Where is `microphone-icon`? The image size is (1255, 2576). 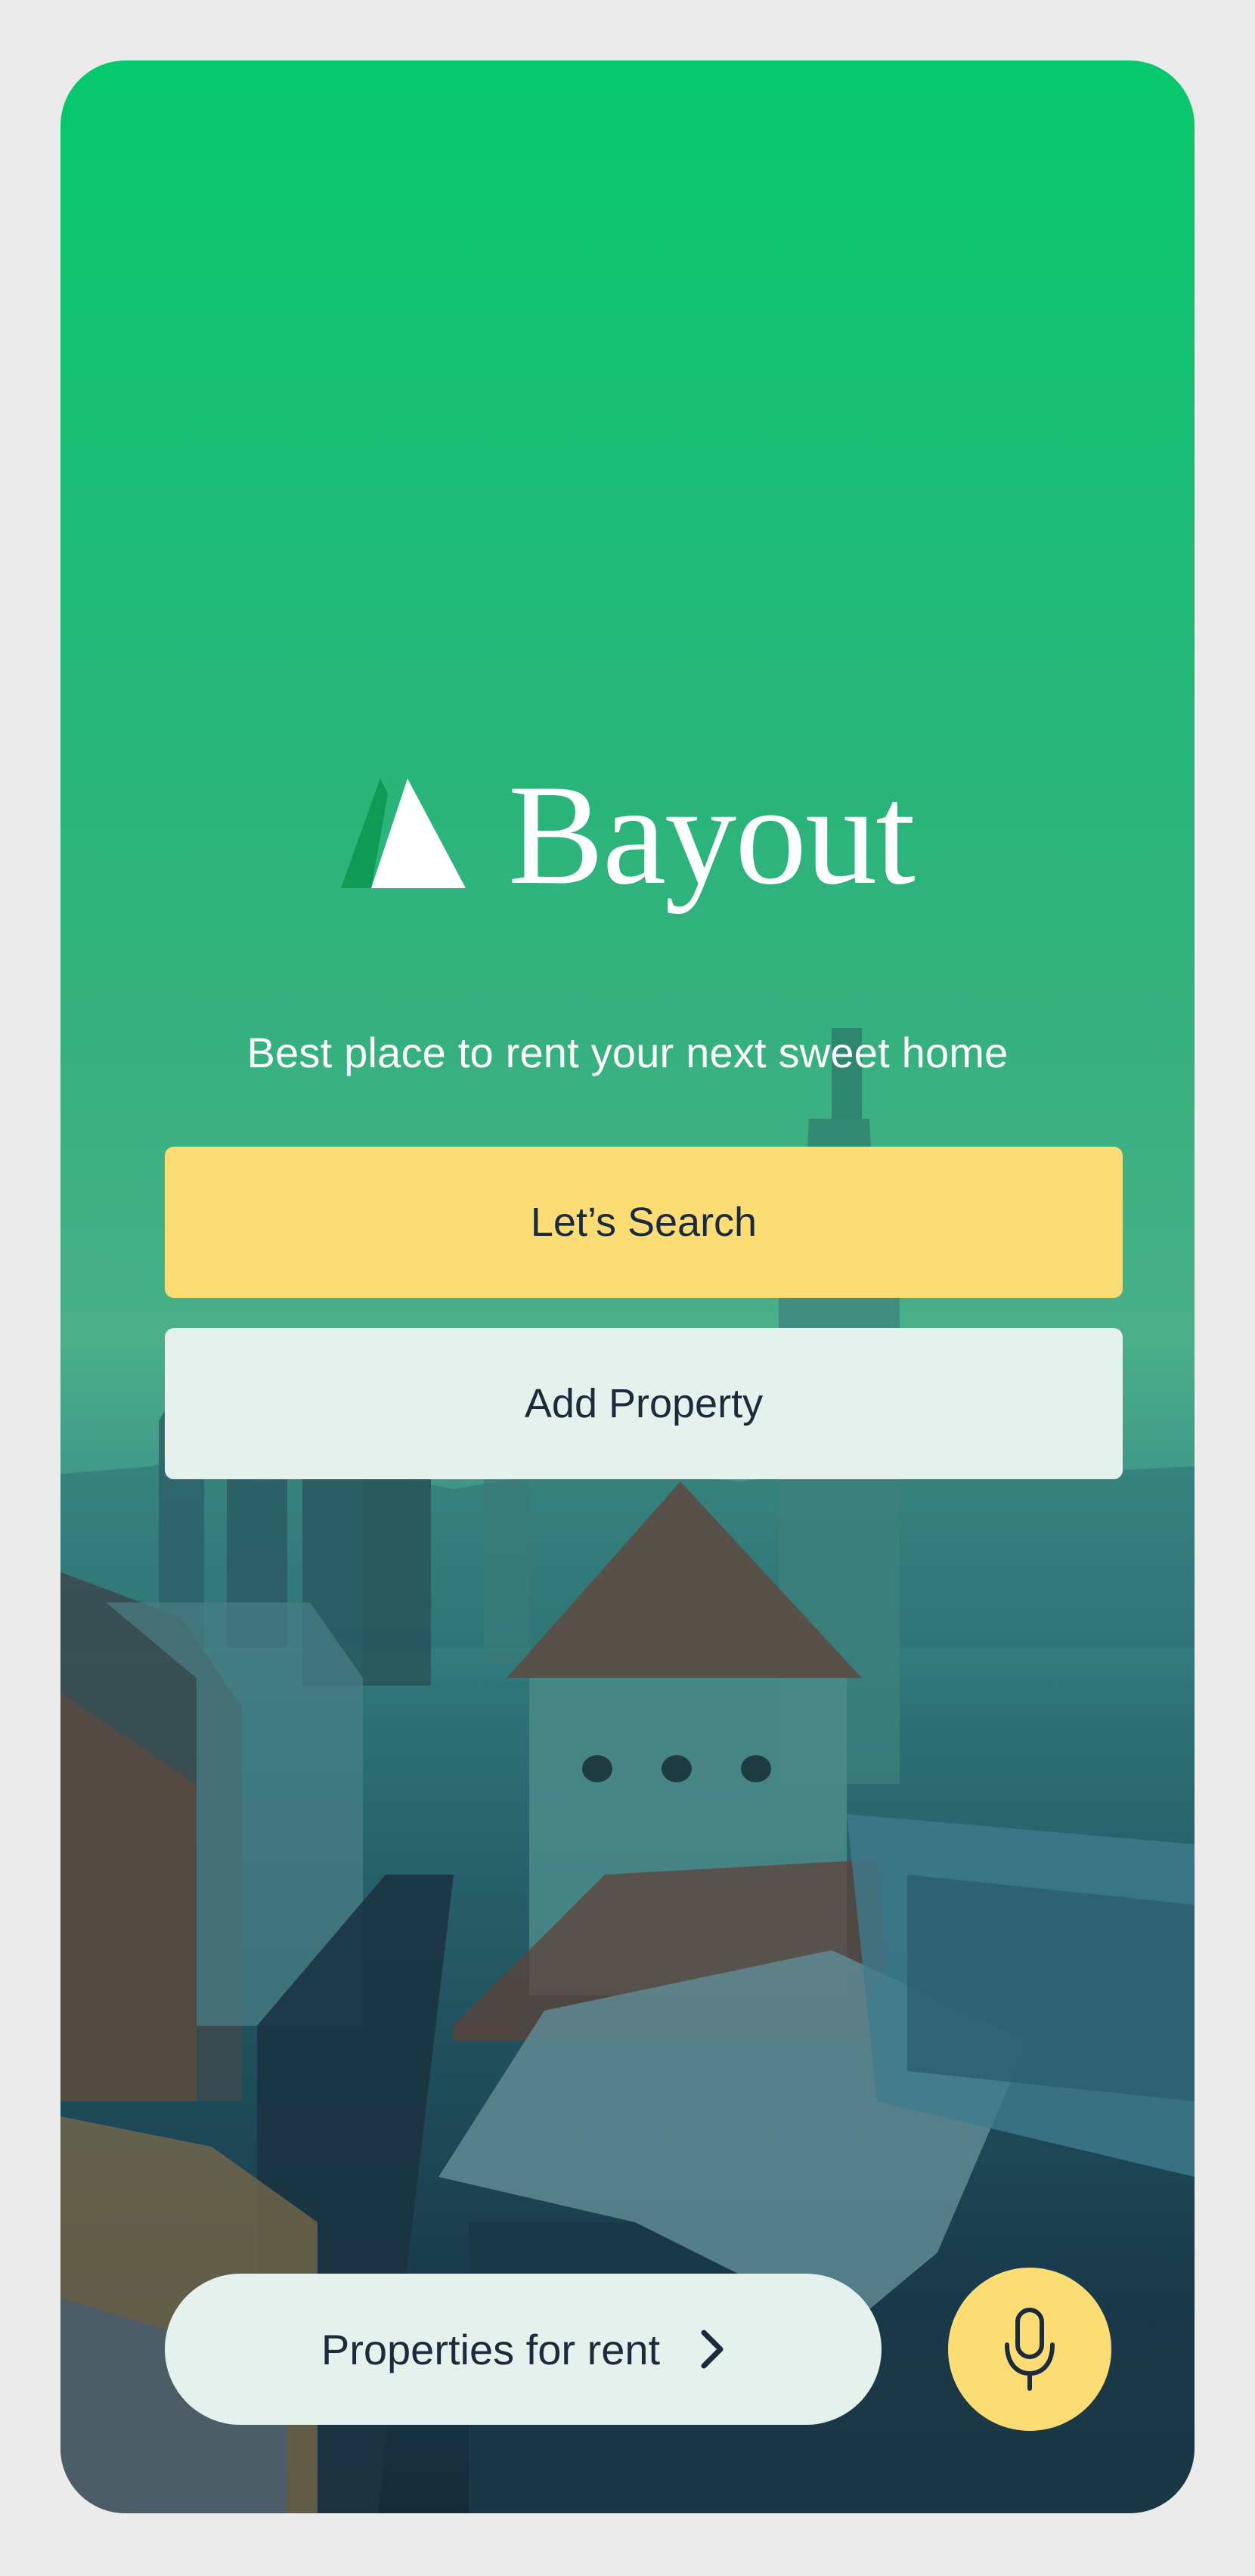 microphone-icon is located at coordinates (1030, 2349).